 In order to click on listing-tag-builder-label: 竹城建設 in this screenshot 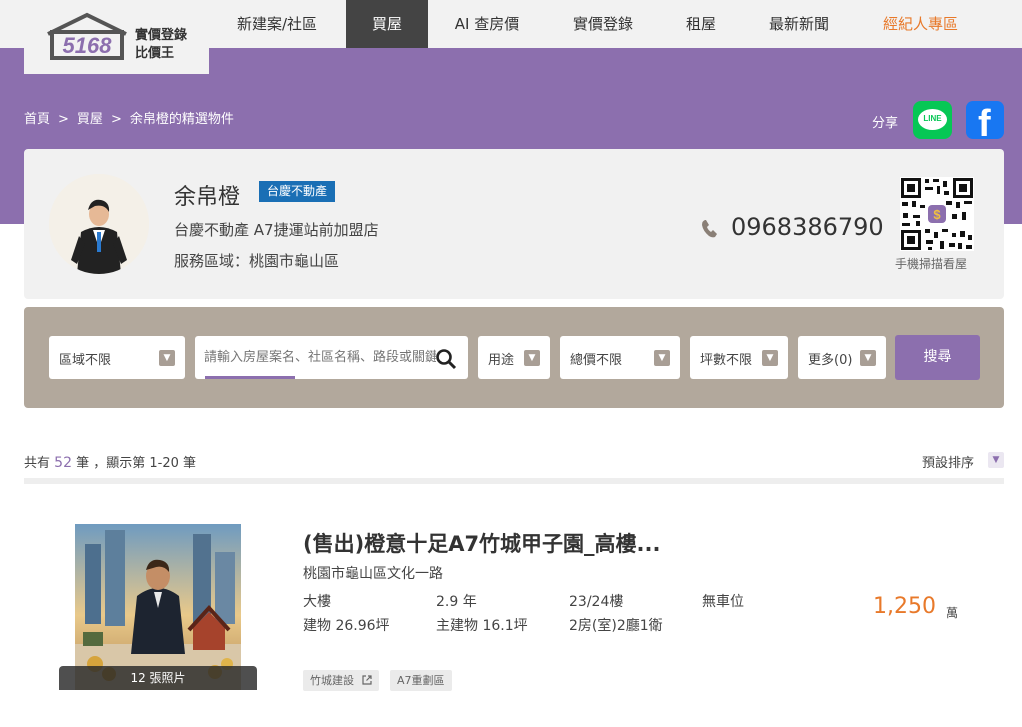, I will do `click(332, 680)`.